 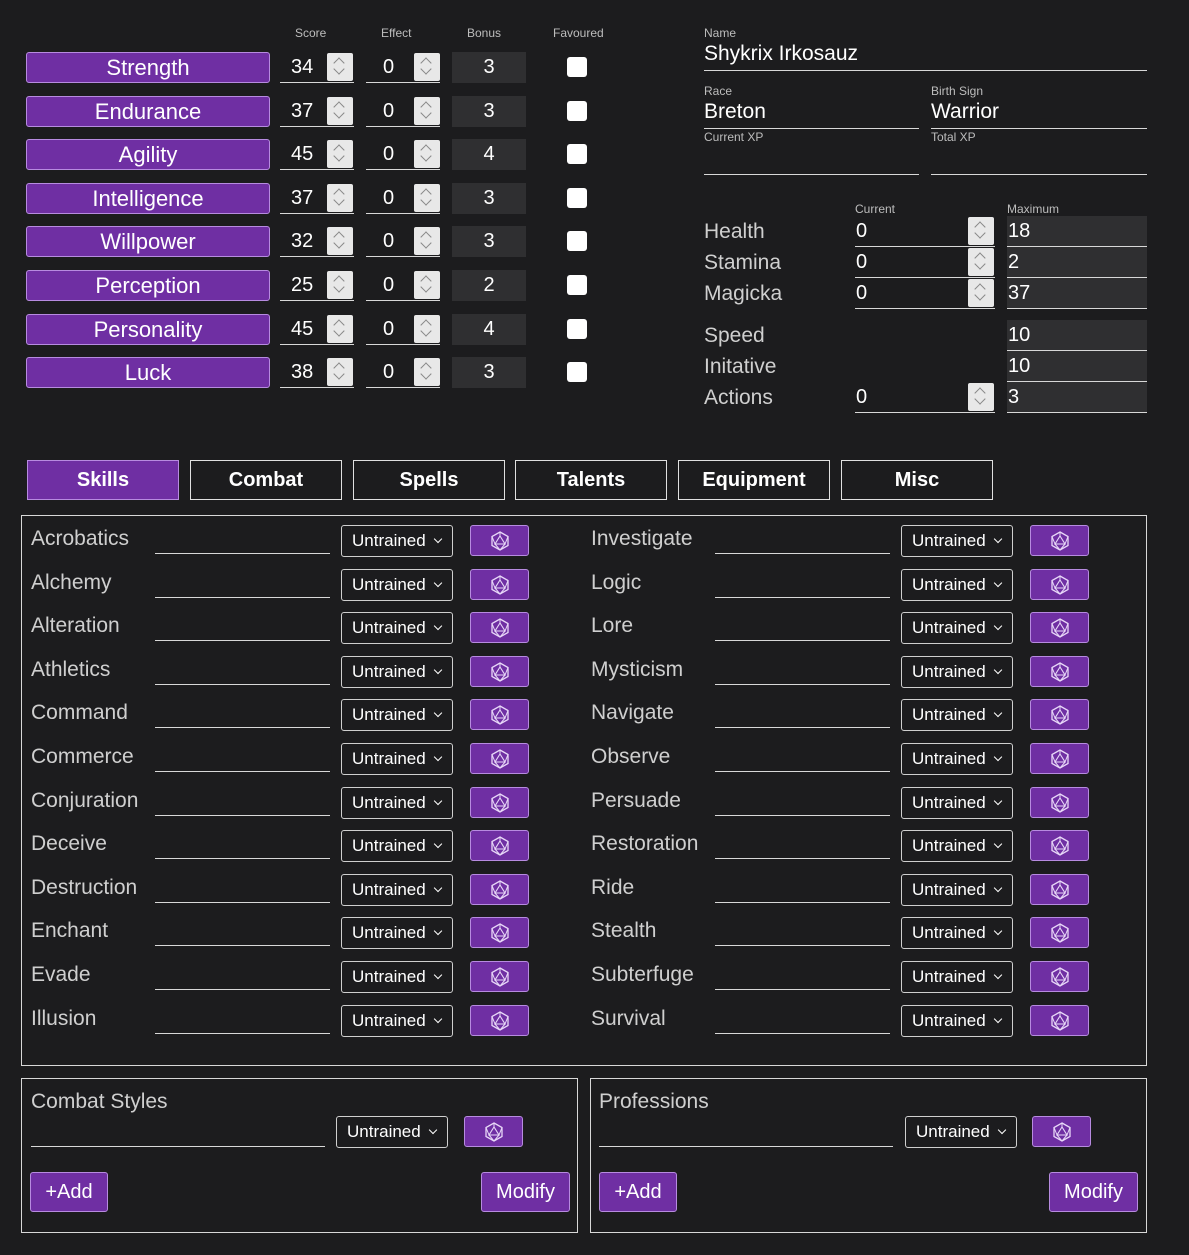 What do you see at coordinates (577, 154) in the screenshot?
I see `favoured-checkbox-agility` at bounding box center [577, 154].